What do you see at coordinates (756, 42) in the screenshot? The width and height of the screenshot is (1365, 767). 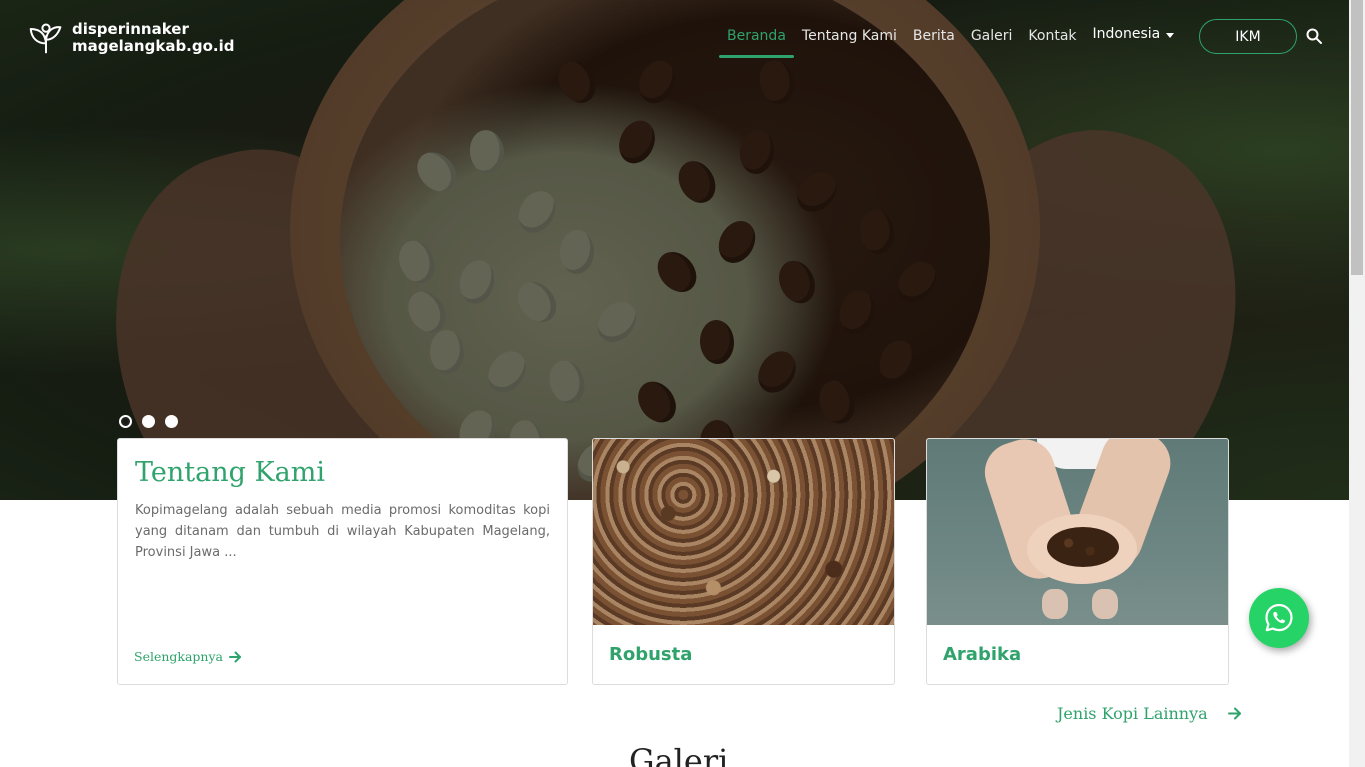 I see `nav-beranda: Beranda` at bounding box center [756, 42].